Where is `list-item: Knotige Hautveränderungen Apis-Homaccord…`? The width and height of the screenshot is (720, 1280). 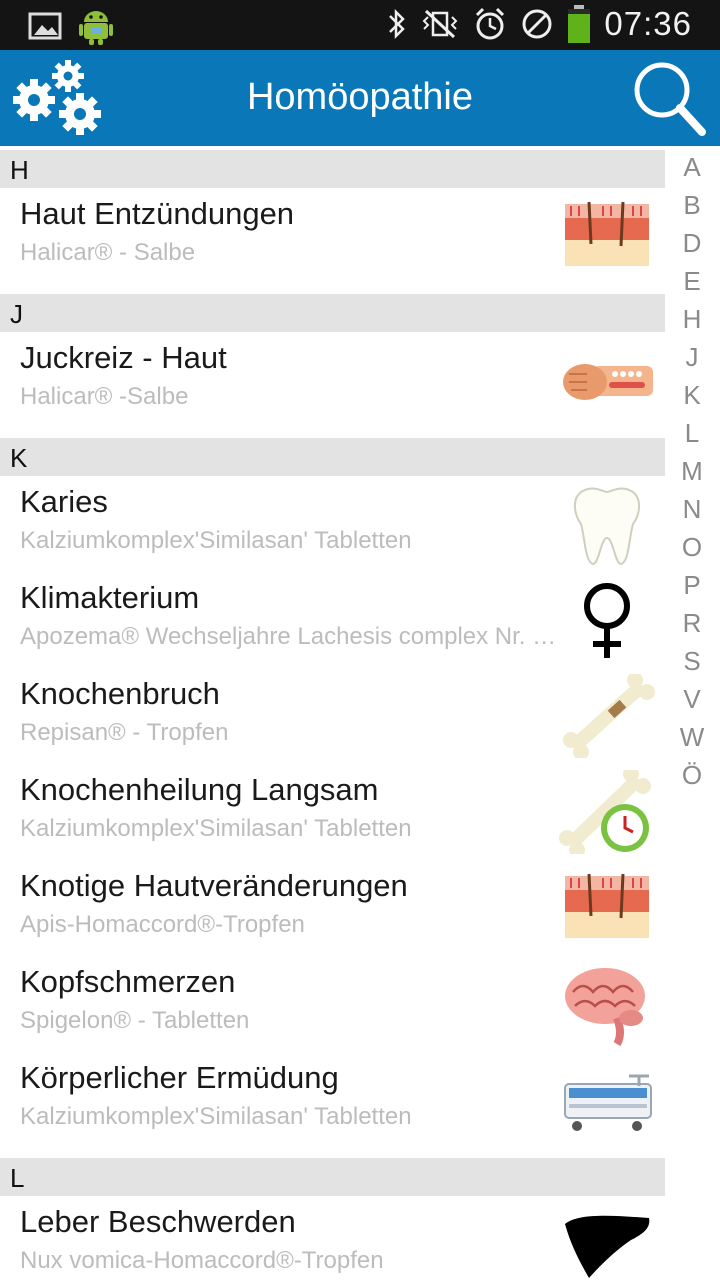
list-item: Knotige Hautveränderungen Apis-Homaccord… is located at coordinates (332, 908).